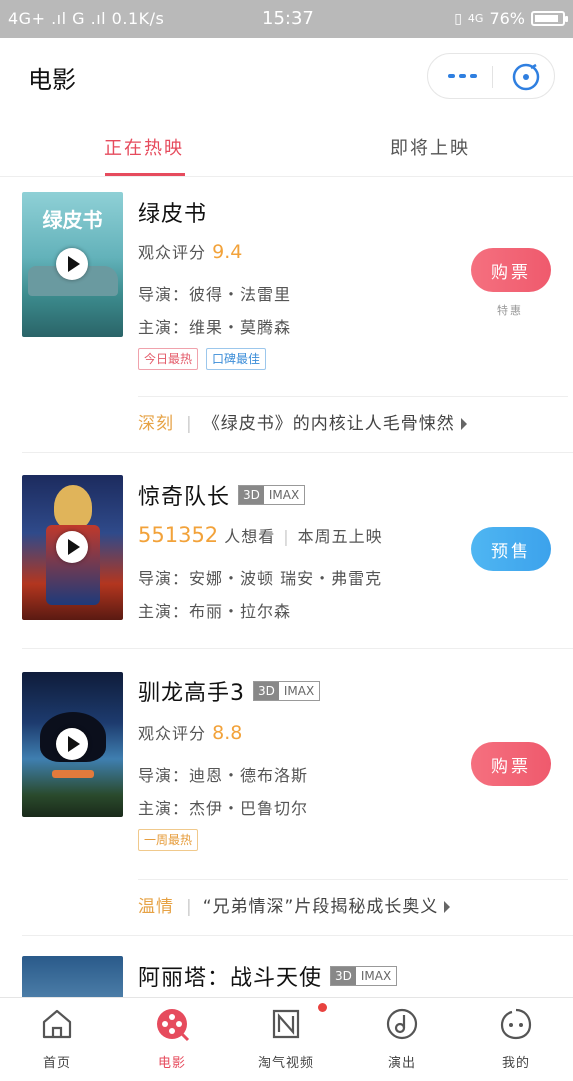  I want to click on movie-tags: 今日最热 口碑最佳, so click(202, 359).